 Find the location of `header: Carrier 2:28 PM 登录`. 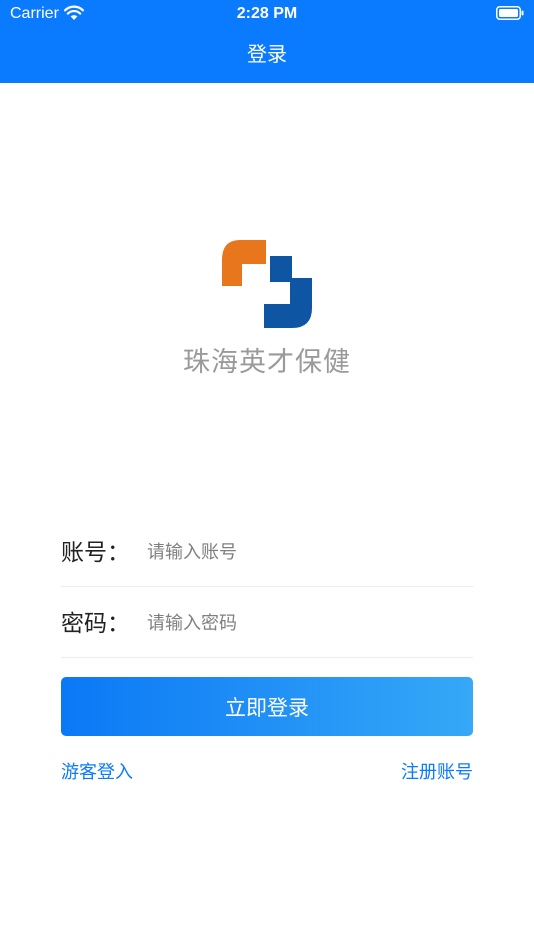

header: Carrier 2:28 PM 登录 is located at coordinates (267, 41).